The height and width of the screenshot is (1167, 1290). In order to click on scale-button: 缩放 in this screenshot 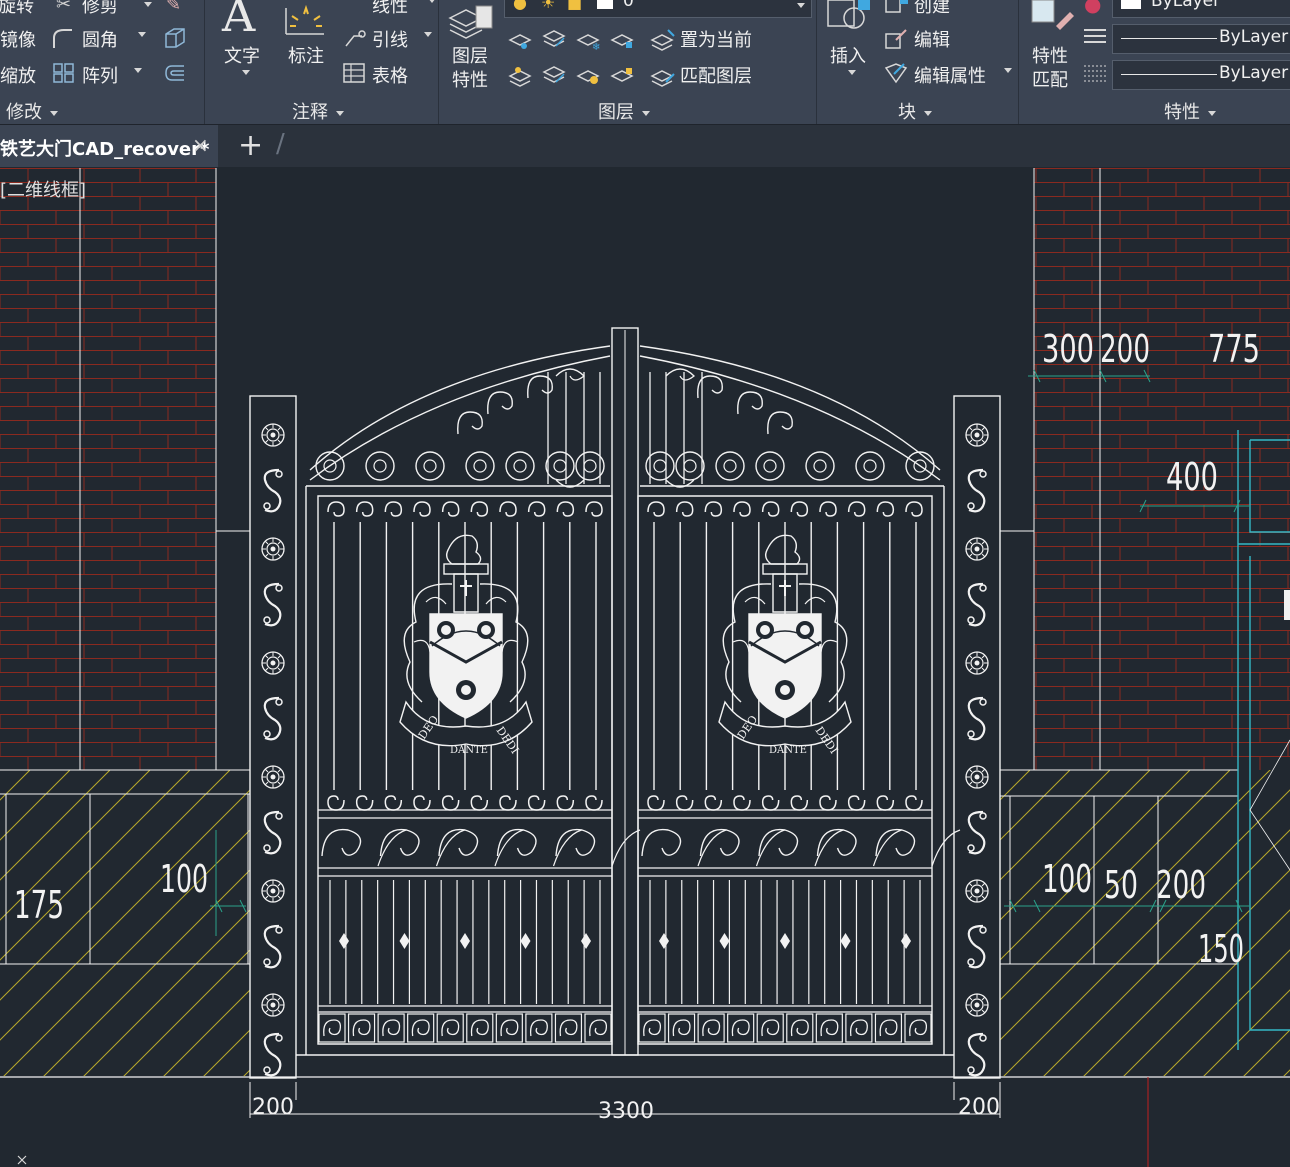, I will do `click(18, 75)`.